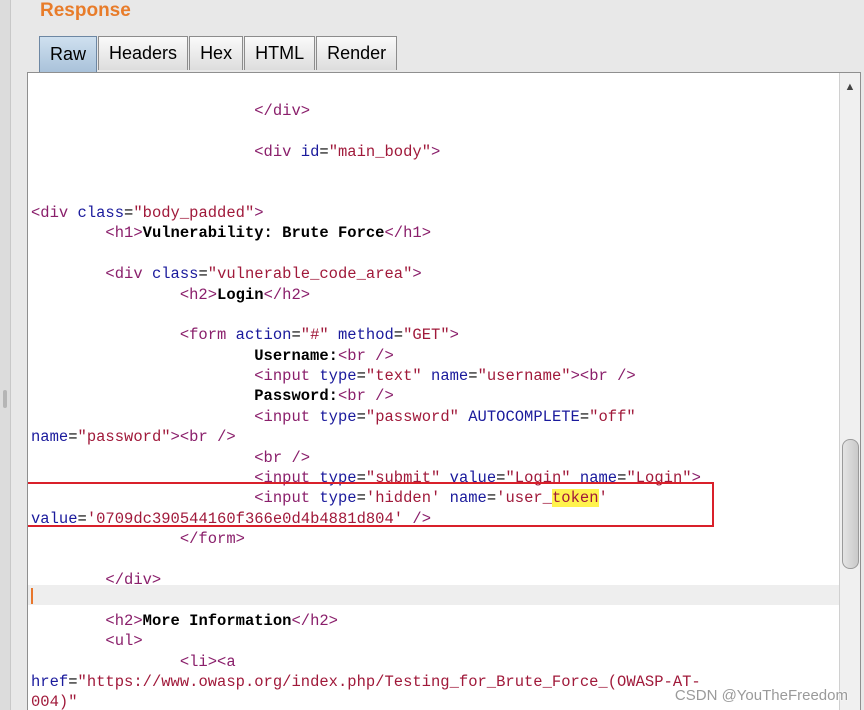 This screenshot has height=710, width=864. I want to click on tab-html: HTML, so click(280, 53).